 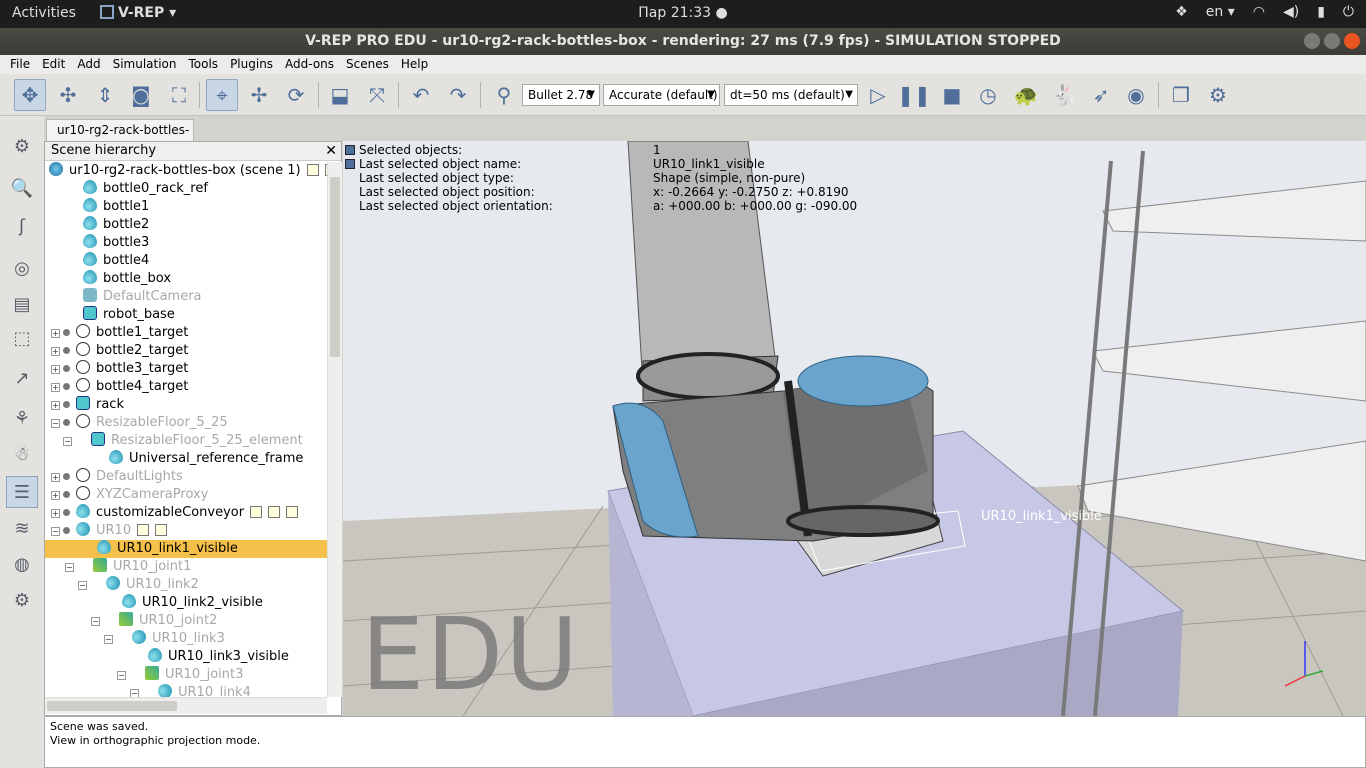 I want to click on tree-item: UR10_link2_visible, so click(x=192, y=603).